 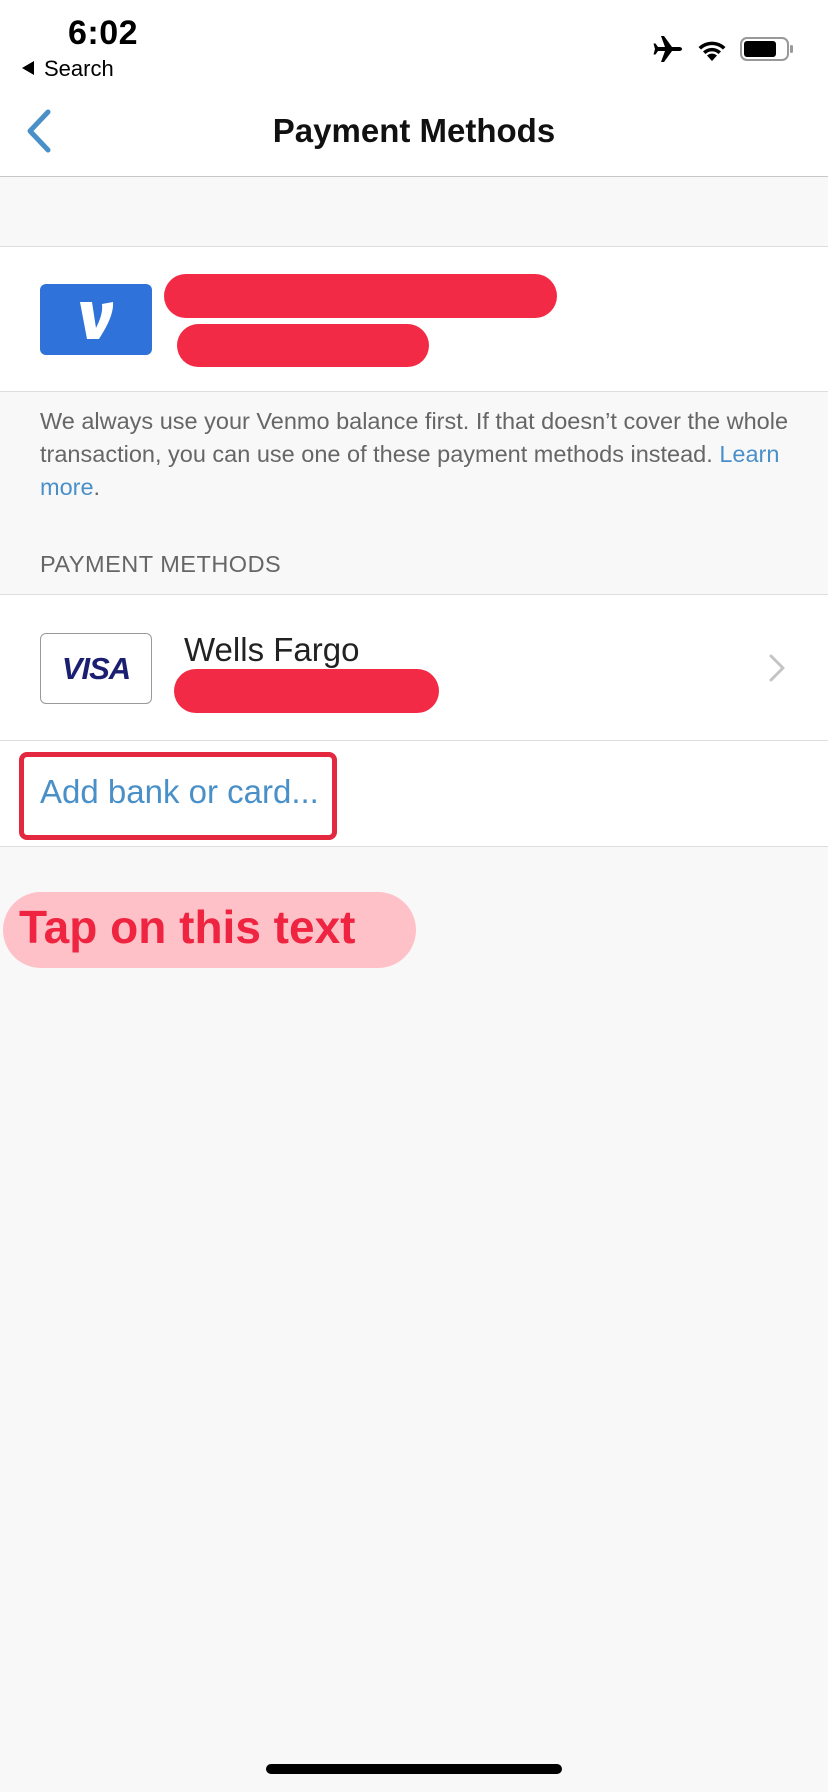 I want to click on redacted-account-name, so click(x=360, y=296).